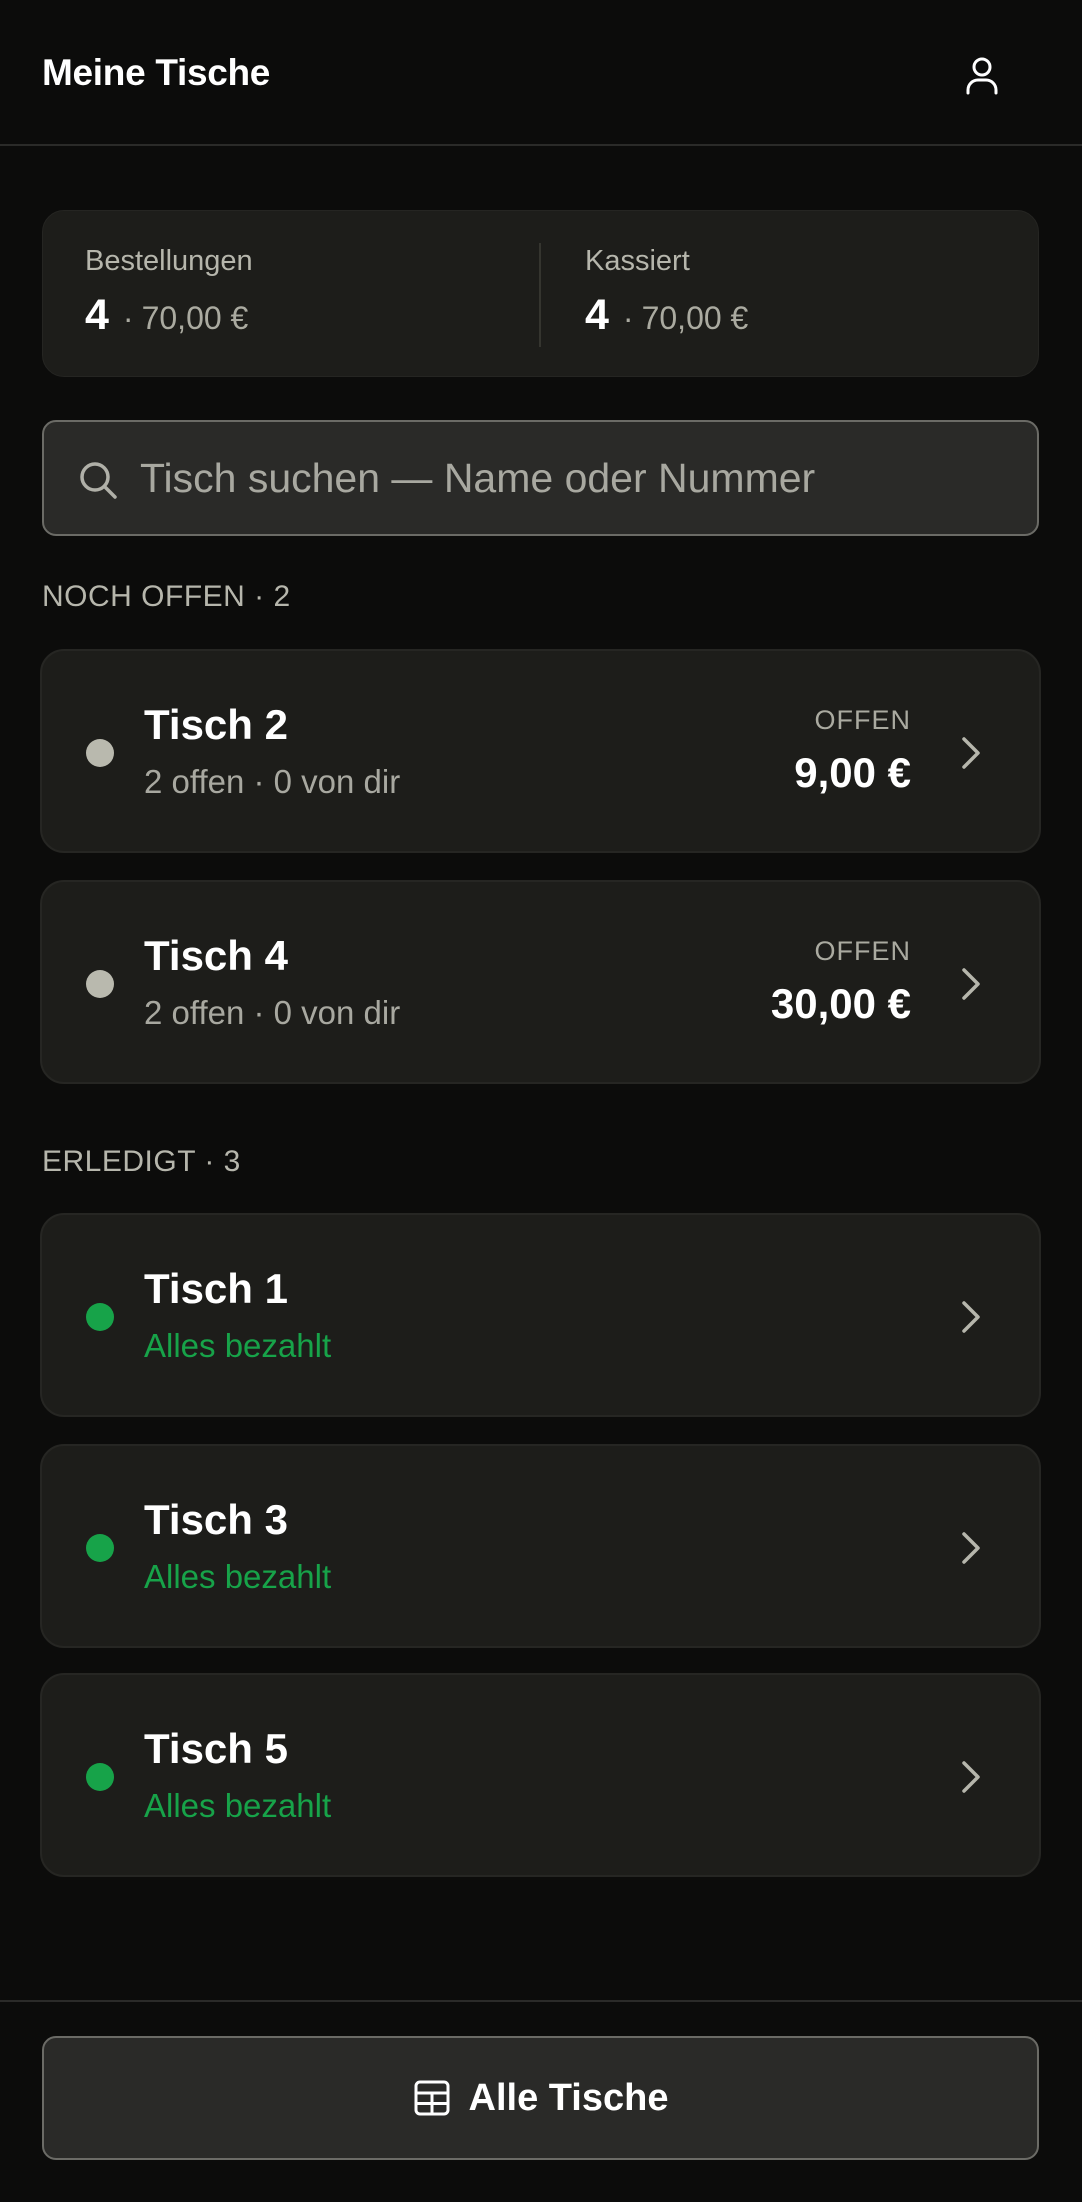 The image size is (1082, 2202). What do you see at coordinates (216, 1748) in the screenshot?
I see `table-name: Tisch 5` at bounding box center [216, 1748].